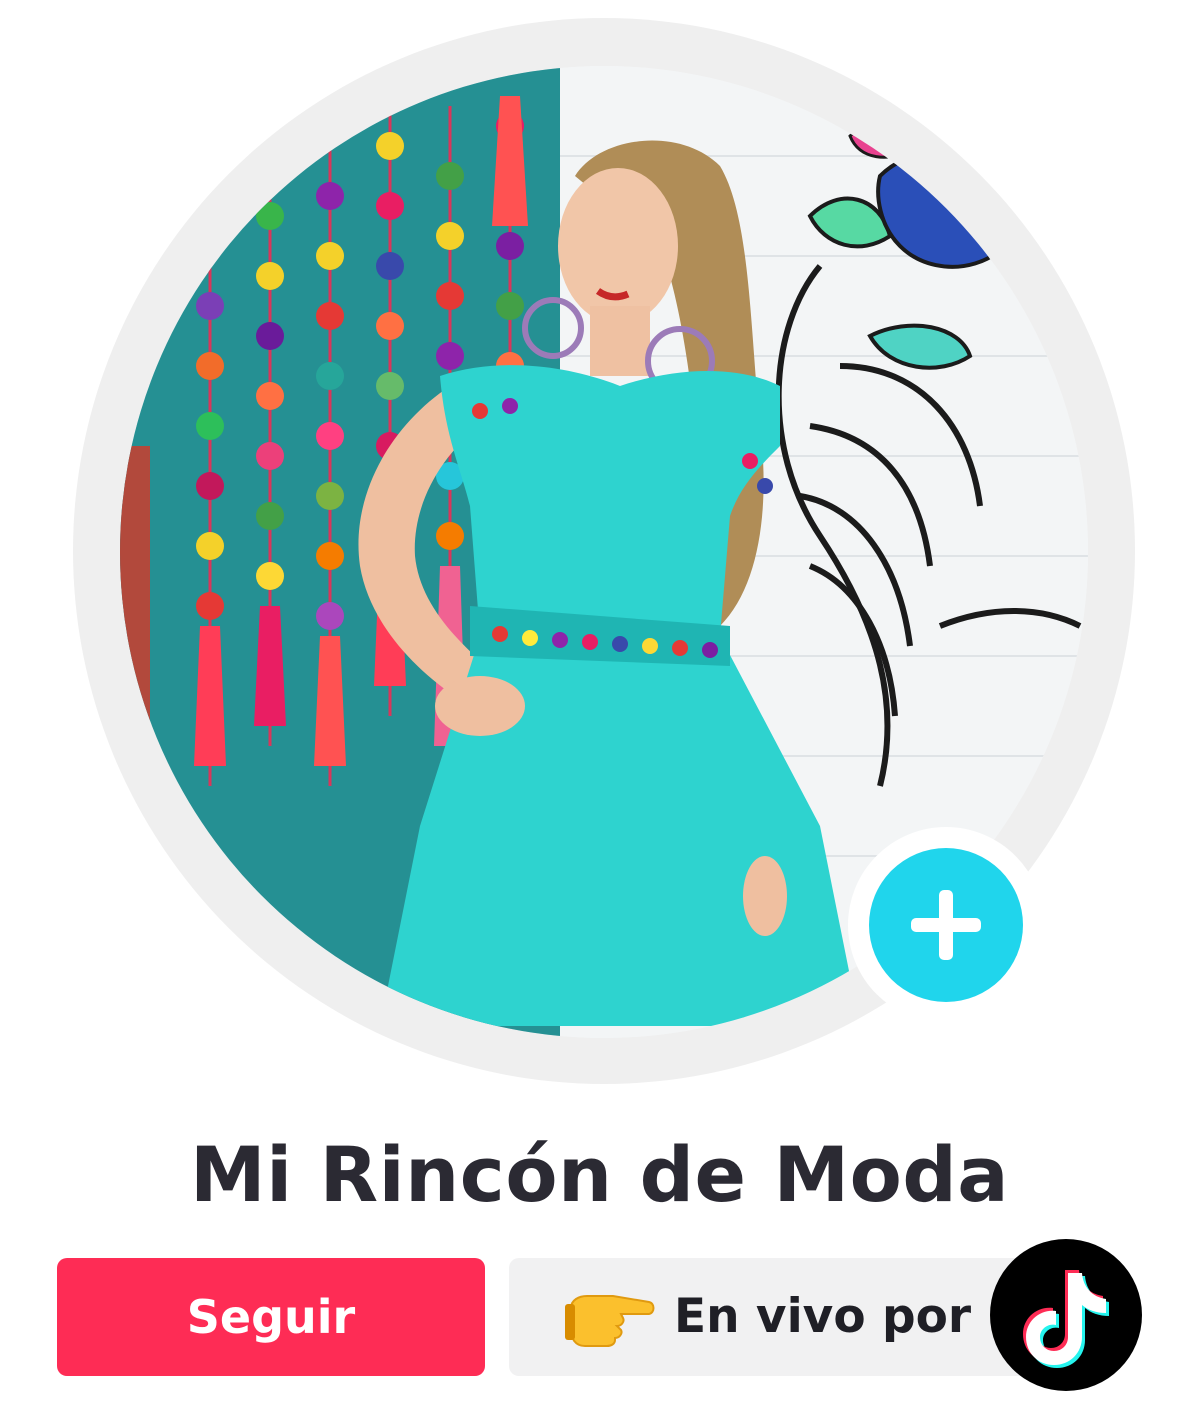 Image resolution: width=1199 pixels, height=1426 pixels. I want to click on live-on-banner: En vivo por, so click(769, 1317).